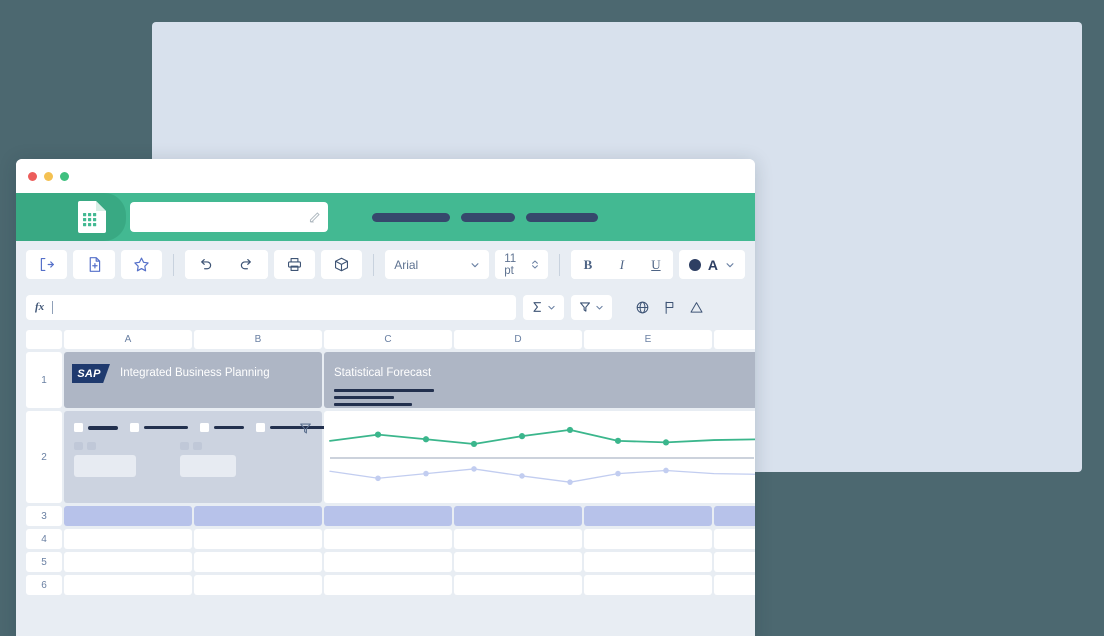 The image size is (1104, 636). Describe the element at coordinates (44, 585) in the screenshot. I see `row-header-6: 6` at that location.